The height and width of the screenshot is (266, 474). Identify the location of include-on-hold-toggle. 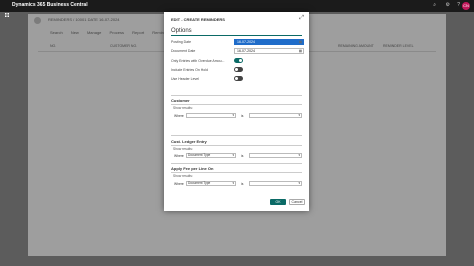
(238, 69).